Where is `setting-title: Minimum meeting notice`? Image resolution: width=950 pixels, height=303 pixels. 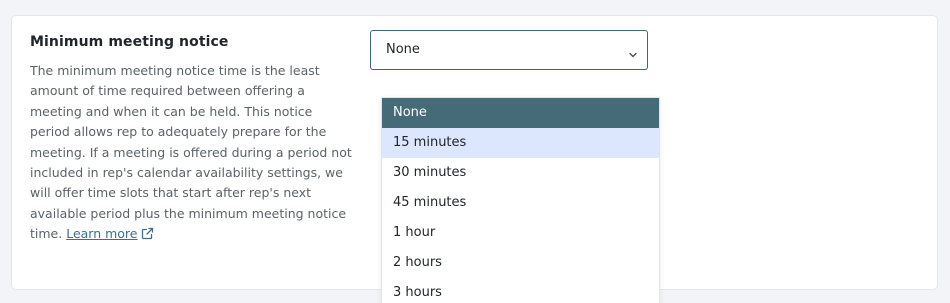 setting-title: Minimum meeting notice is located at coordinates (129, 42).